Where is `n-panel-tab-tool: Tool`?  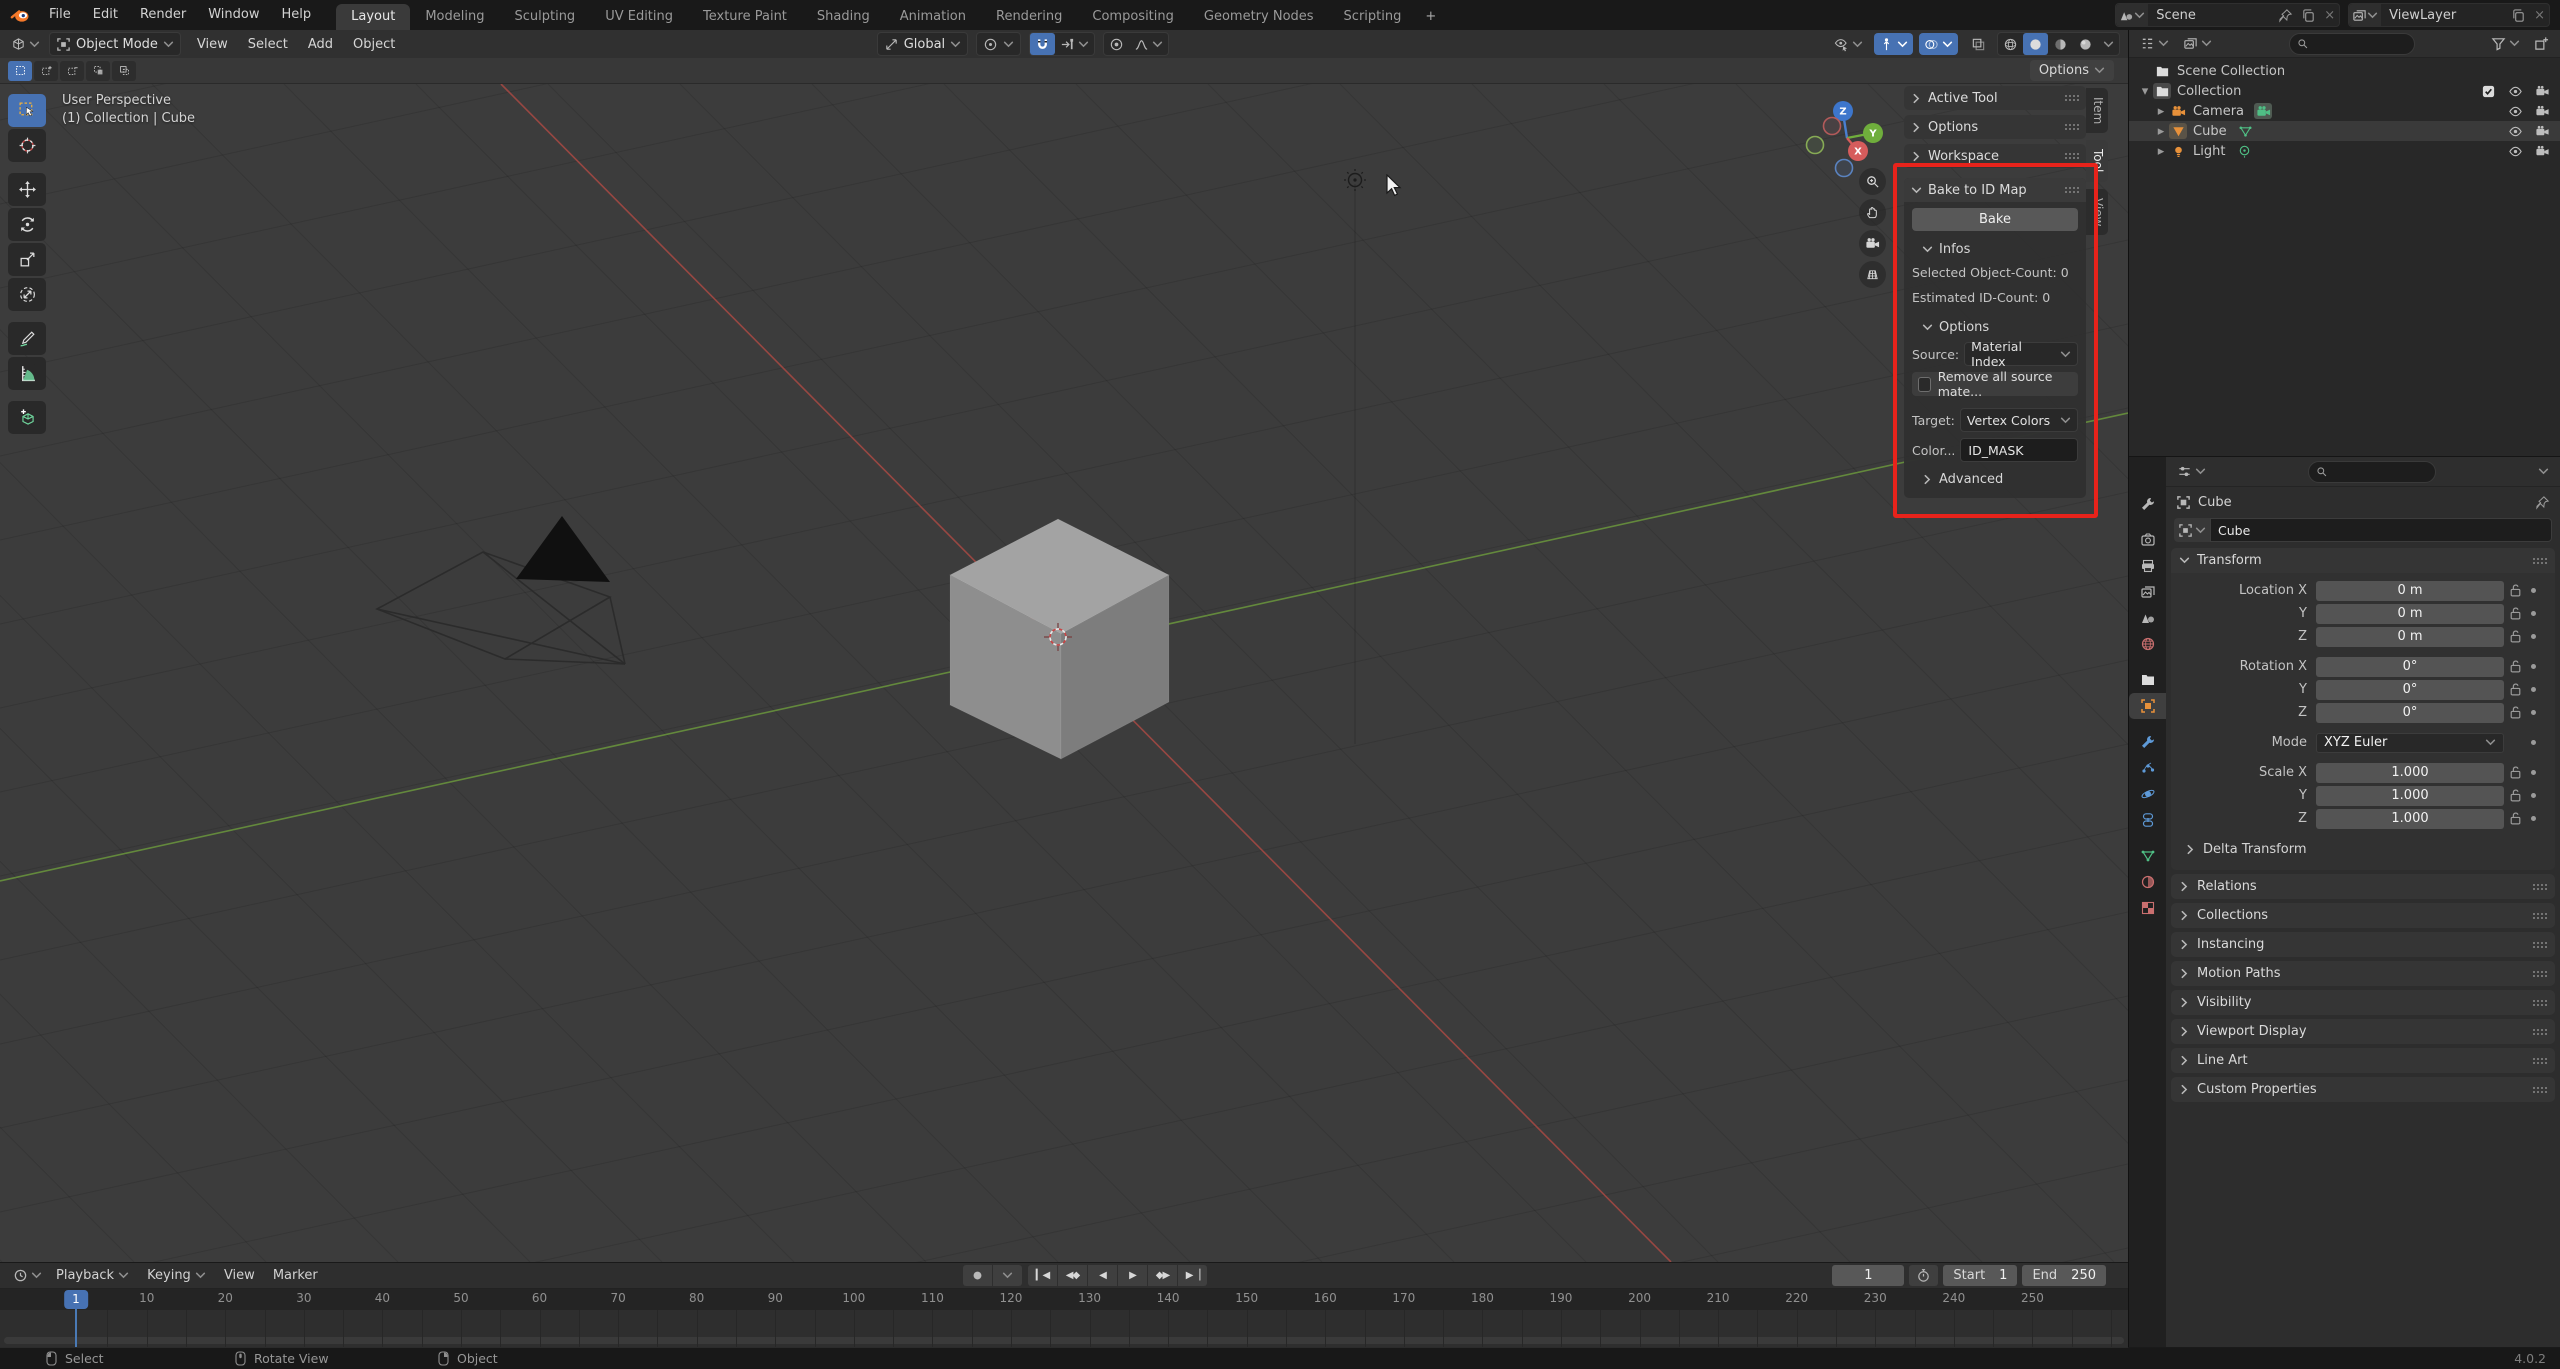
n-panel-tab-tool: Tool is located at coordinates (2097, 161).